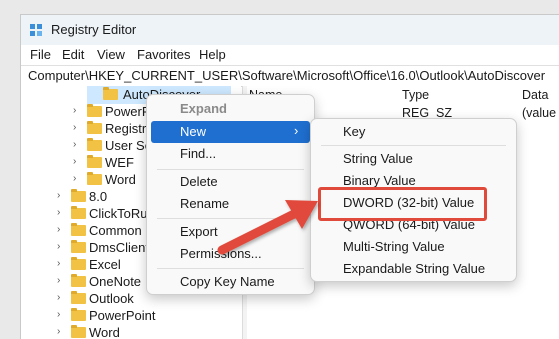 The image size is (559, 339). Describe the element at coordinates (394, 246) in the screenshot. I see `menu-item-label: Multi-String Value` at that location.